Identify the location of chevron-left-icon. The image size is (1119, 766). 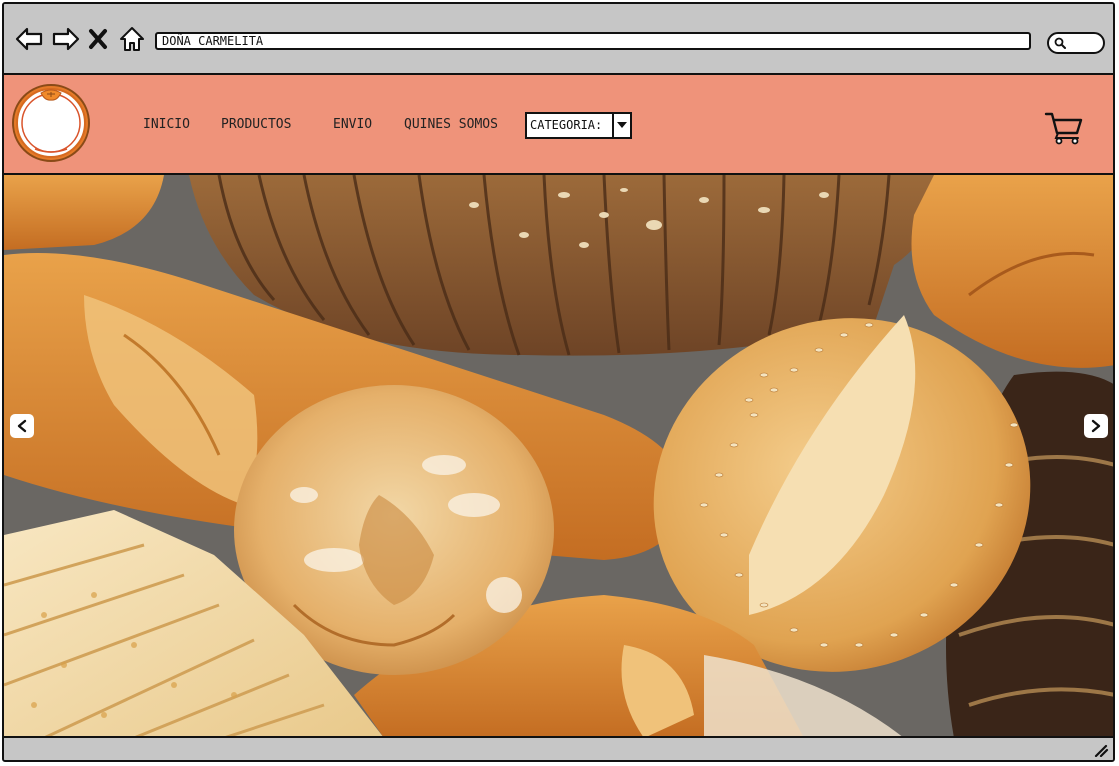
(22, 426).